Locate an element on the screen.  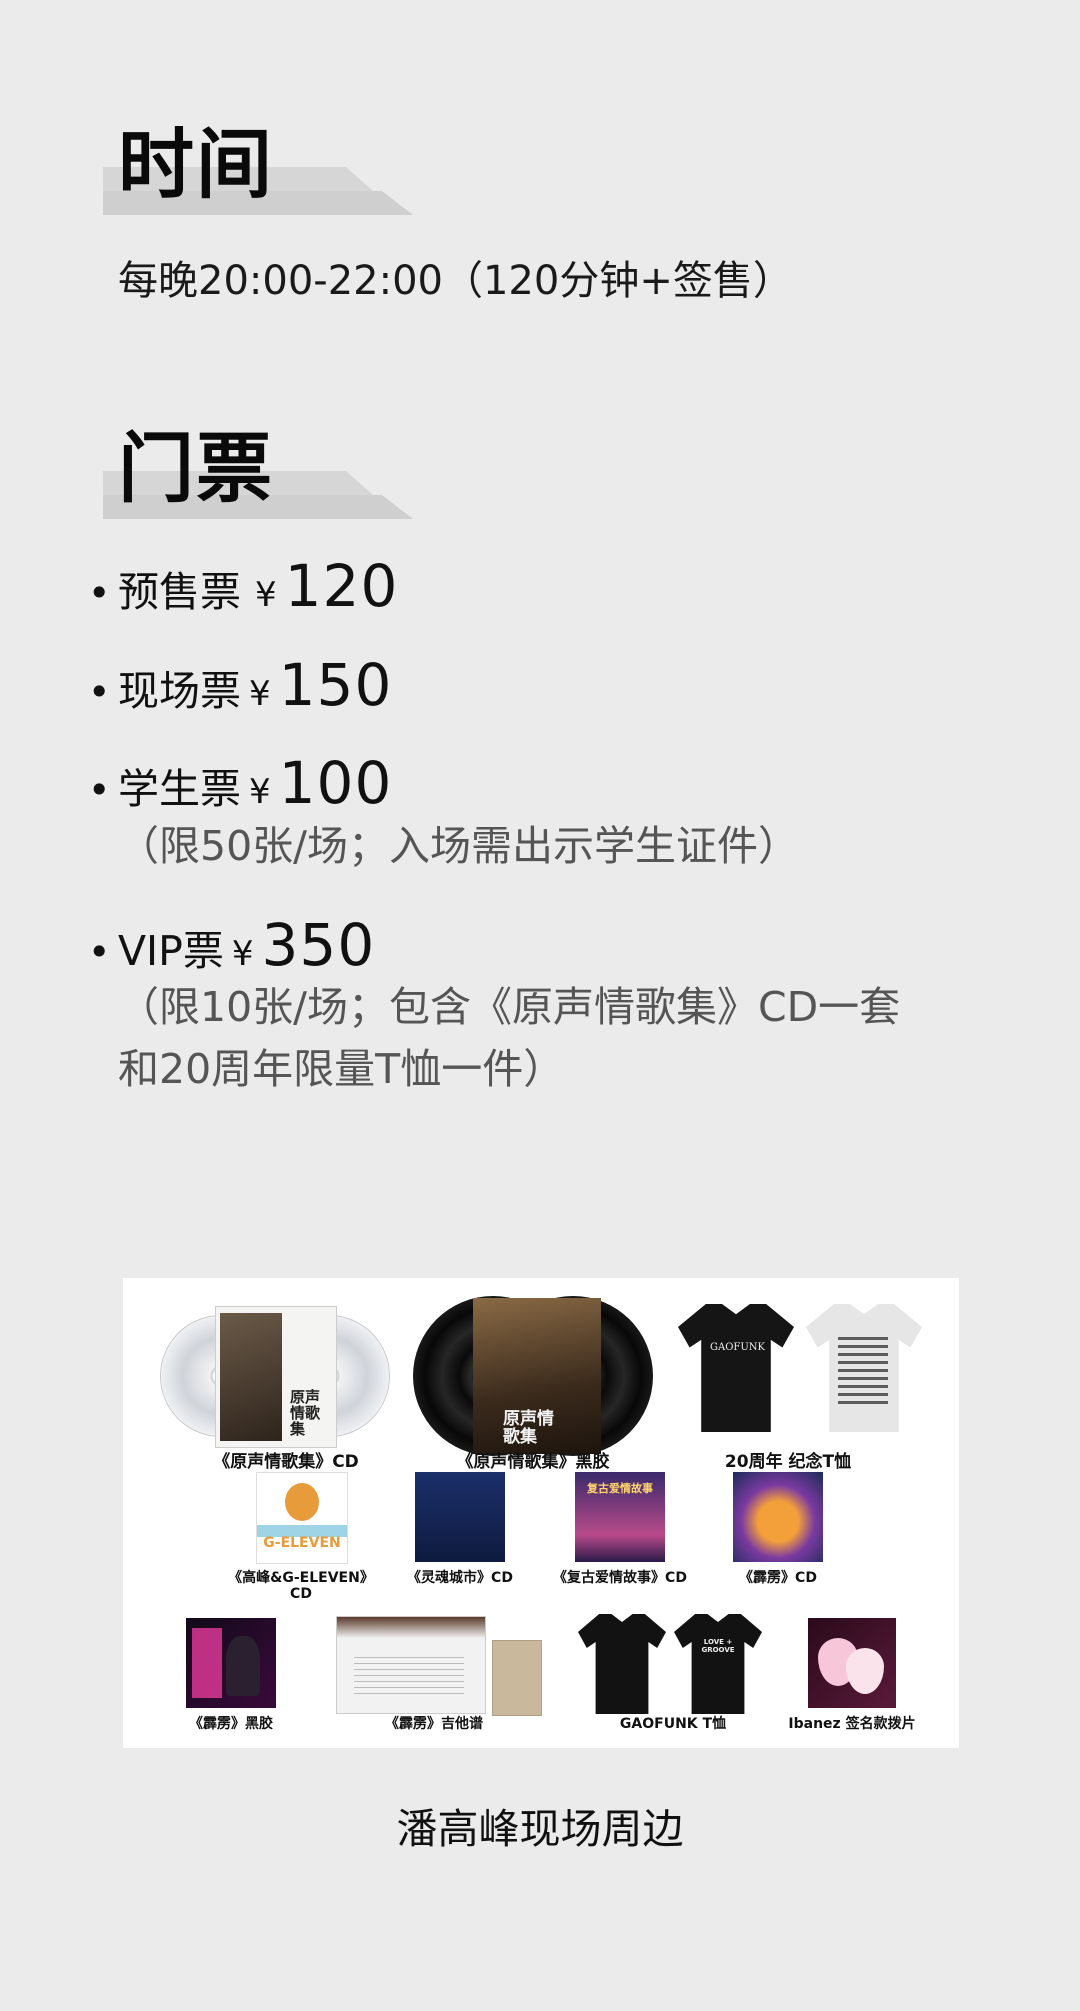
ticket-vip: • VIP票 ¥ 350 is located at coordinates (231, 945).